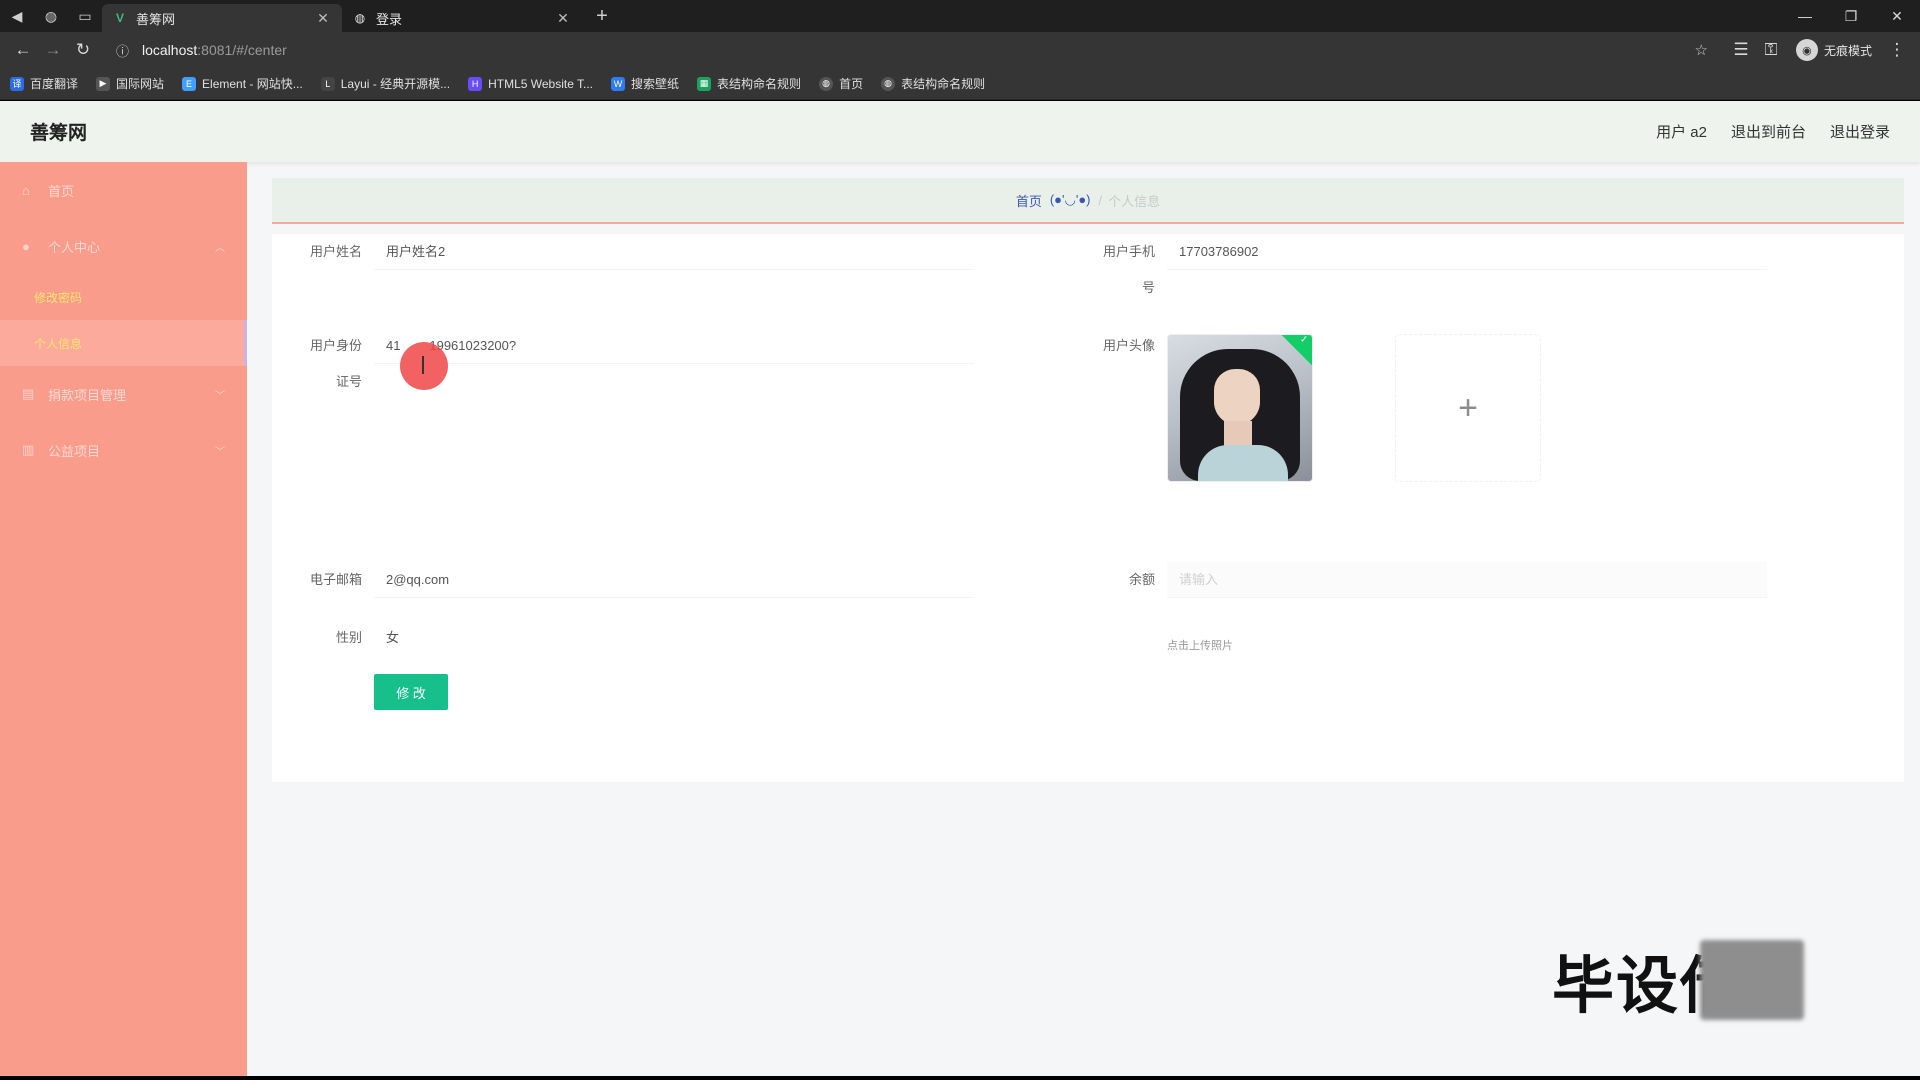 This screenshot has height=1080, width=1920. I want to click on breadcrumb-emoticon: (●'◡'●), so click(1070, 199).